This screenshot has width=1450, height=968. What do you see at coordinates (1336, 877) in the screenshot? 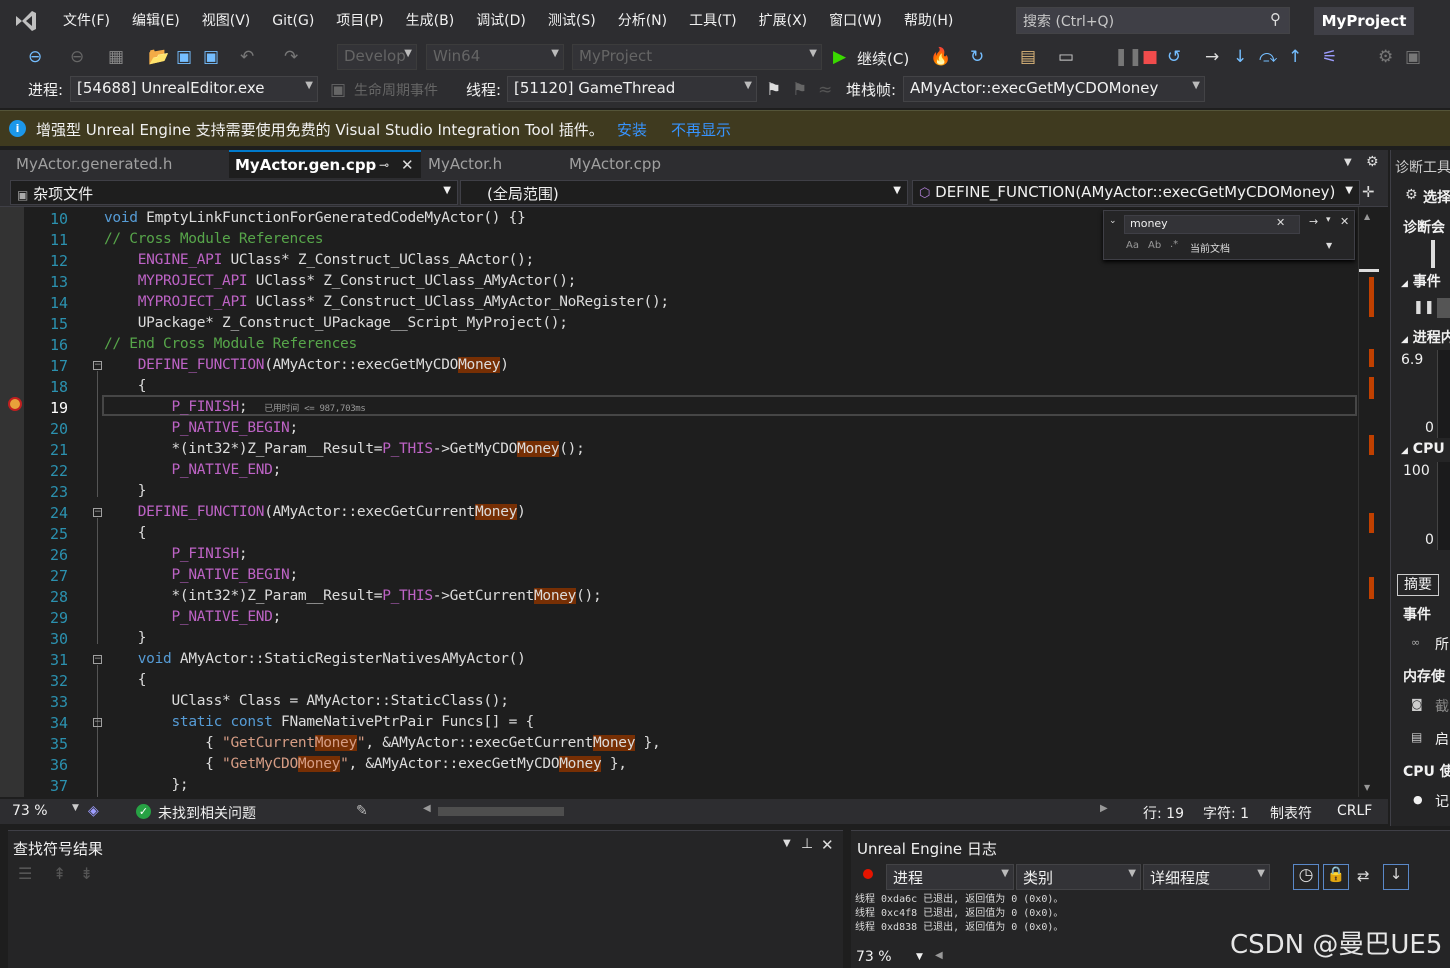
I see `lock-icon: 🔒` at bounding box center [1336, 877].